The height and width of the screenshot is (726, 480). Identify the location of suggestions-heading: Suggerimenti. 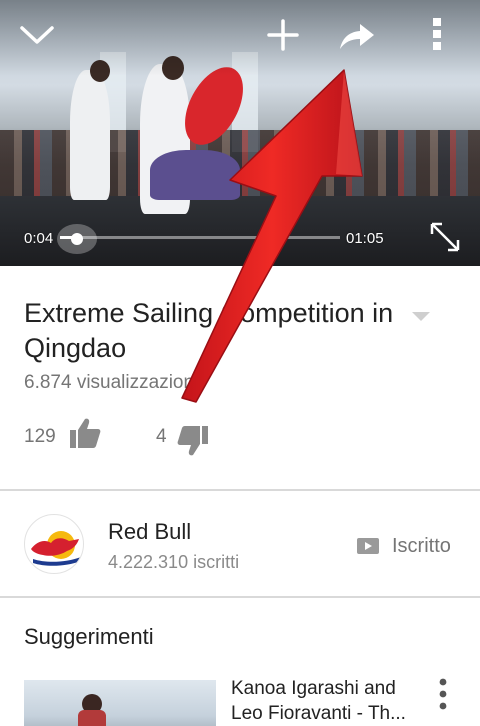
(89, 636).